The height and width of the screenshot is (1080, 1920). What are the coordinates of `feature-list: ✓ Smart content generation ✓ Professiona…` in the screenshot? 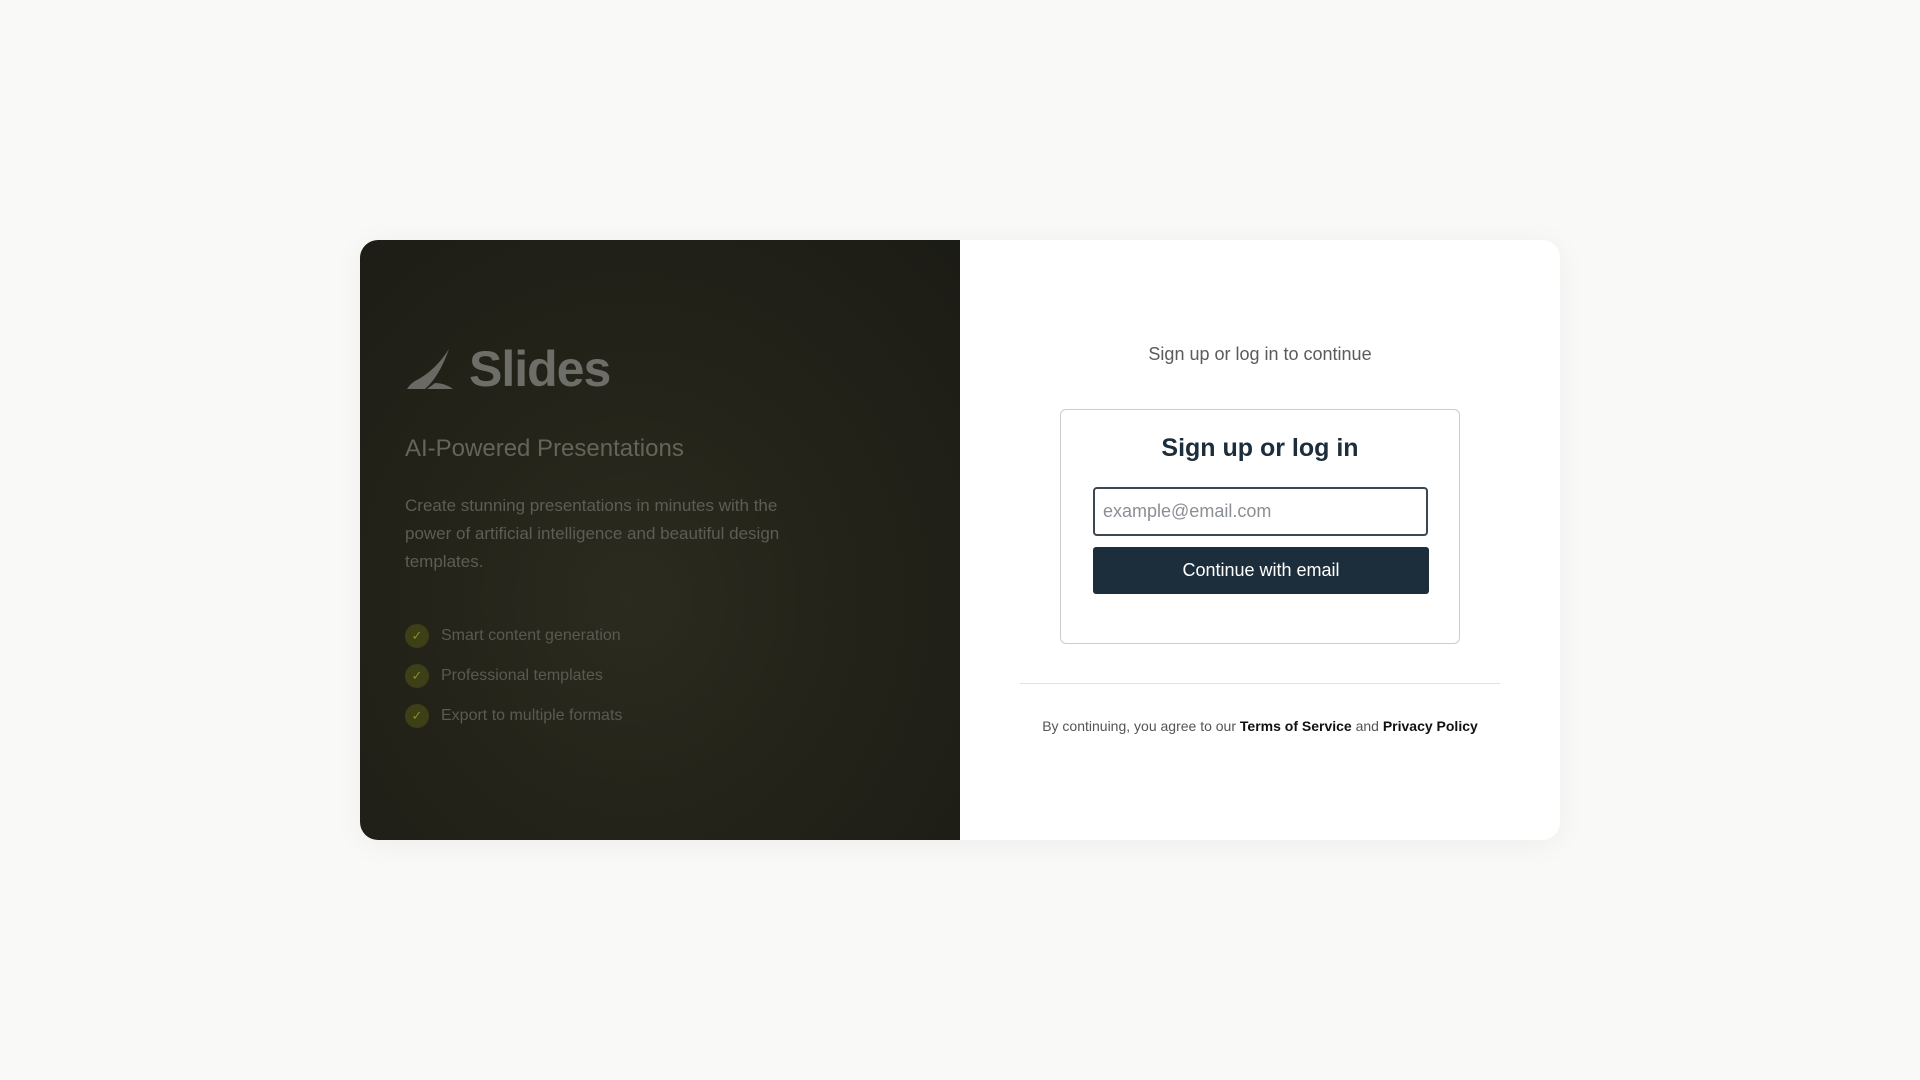 It's located at (513, 676).